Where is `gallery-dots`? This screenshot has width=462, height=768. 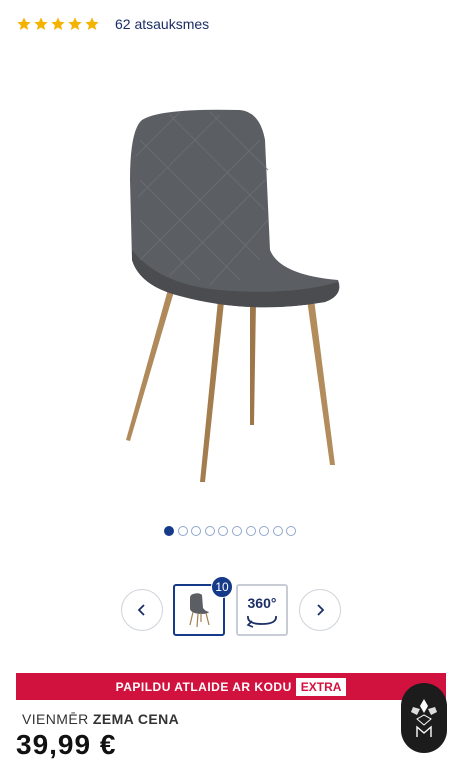 gallery-dots is located at coordinates (230, 531).